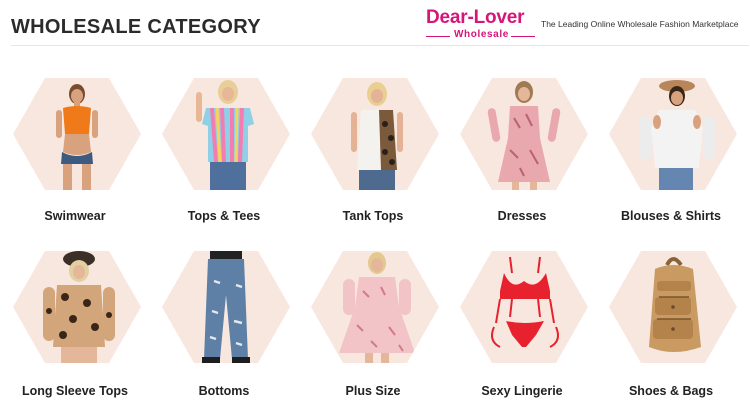 The image size is (750, 416). Describe the element at coordinates (522, 391) in the screenshot. I see `category-label: Sexy Lingerie` at that location.